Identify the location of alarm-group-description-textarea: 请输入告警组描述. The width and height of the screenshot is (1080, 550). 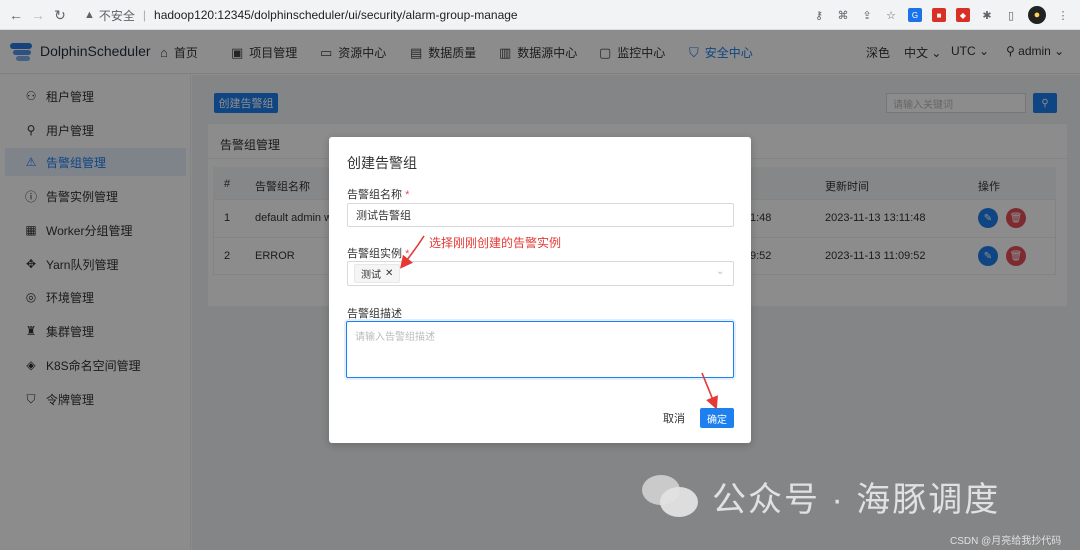
(540, 349).